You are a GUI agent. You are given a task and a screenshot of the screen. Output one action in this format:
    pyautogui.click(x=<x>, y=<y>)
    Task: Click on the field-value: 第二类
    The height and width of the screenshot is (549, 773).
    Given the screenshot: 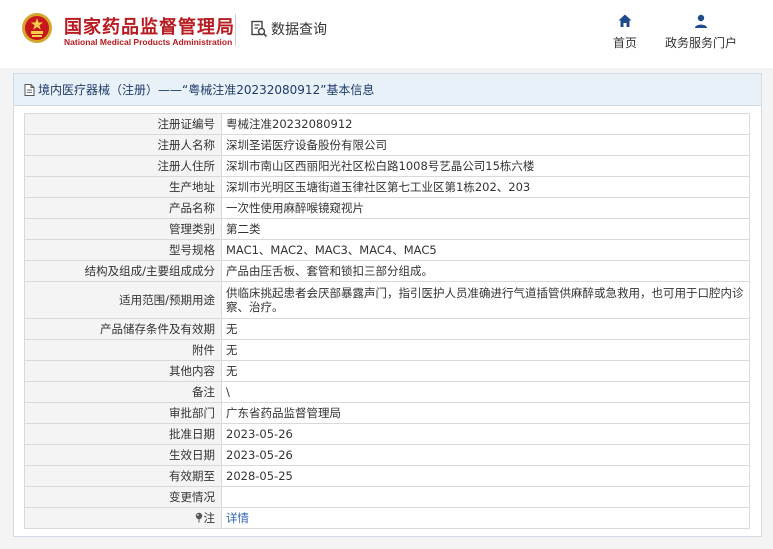 What is the action you would take?
    pyautogui.click(x=485, y=229)
    